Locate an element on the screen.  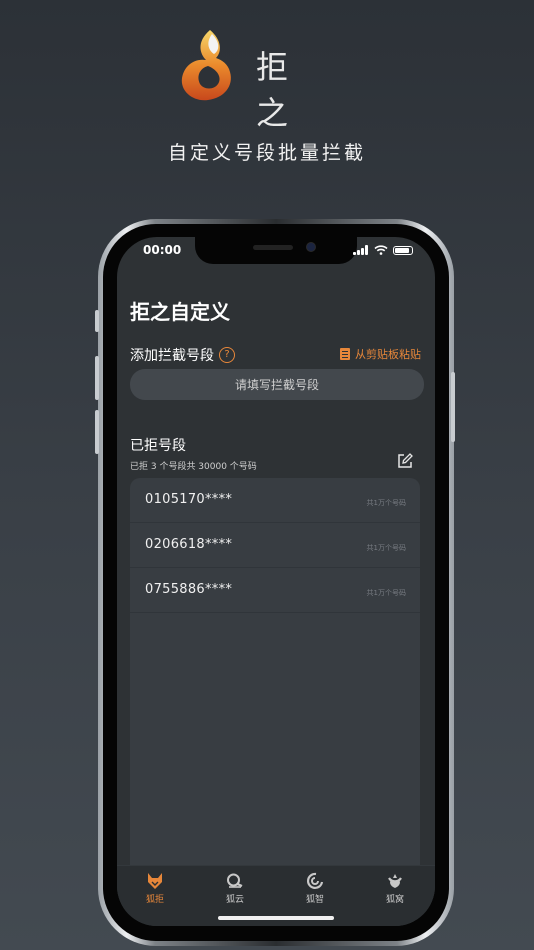
segment-number: 0755886**** is located at coordinates (189, 589).